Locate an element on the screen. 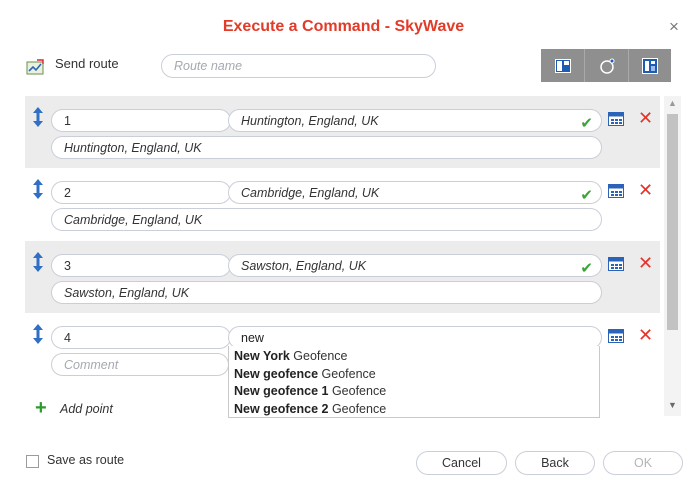 This screenshot has width=687, height=487. point-index-field: 1 is located at coordinates (141, 120).